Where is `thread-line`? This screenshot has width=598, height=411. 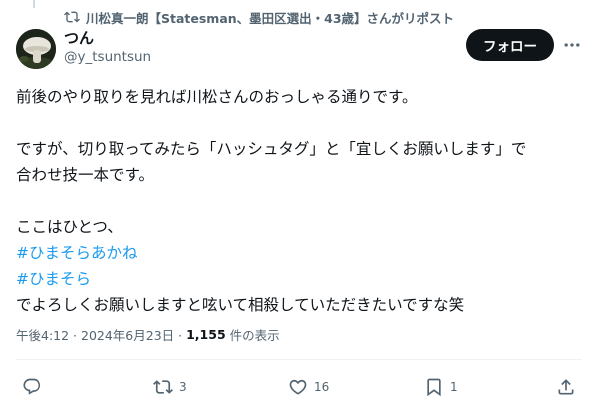 thread-line is located at coordinates (34, 4).